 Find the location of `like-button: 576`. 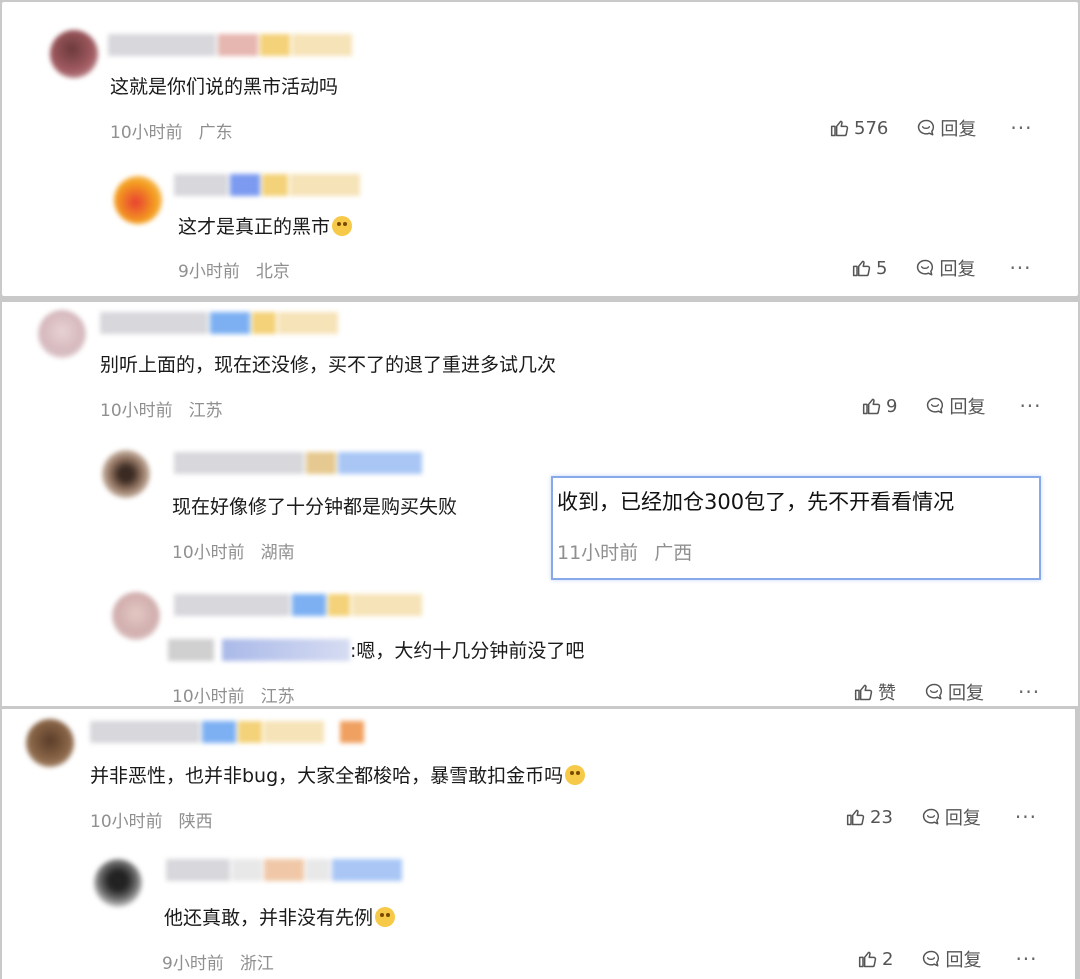

like-button: 576 is located at coordinates (859, 128).